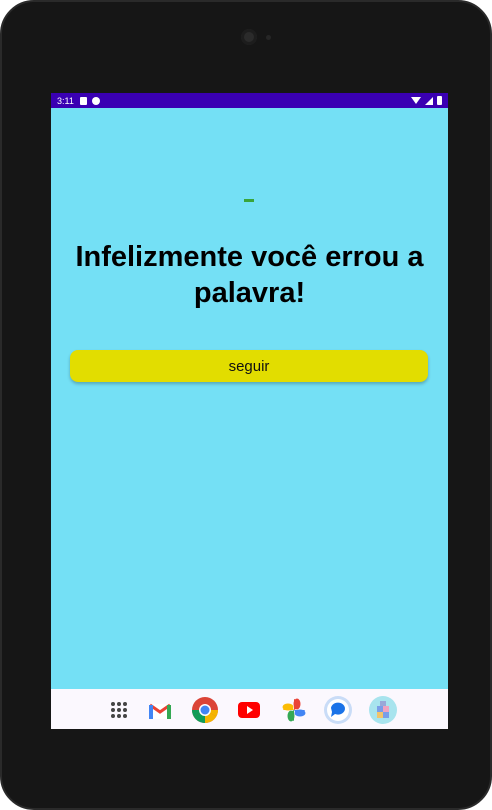 This screenshot has height=810, width=492. Describe the element at coordinates (439, 100) in the screenshot. I see `battery-icon` at that location.